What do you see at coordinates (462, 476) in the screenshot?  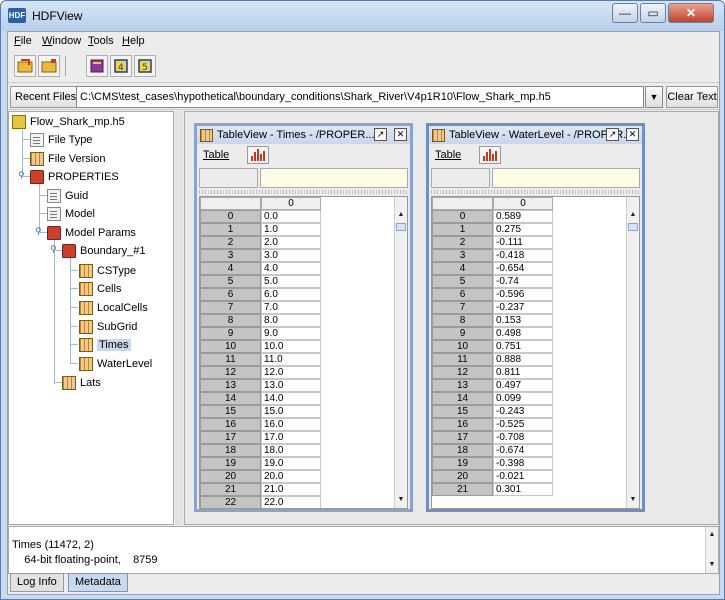 I see `row-index: 20` at bounding box center [462, 476].